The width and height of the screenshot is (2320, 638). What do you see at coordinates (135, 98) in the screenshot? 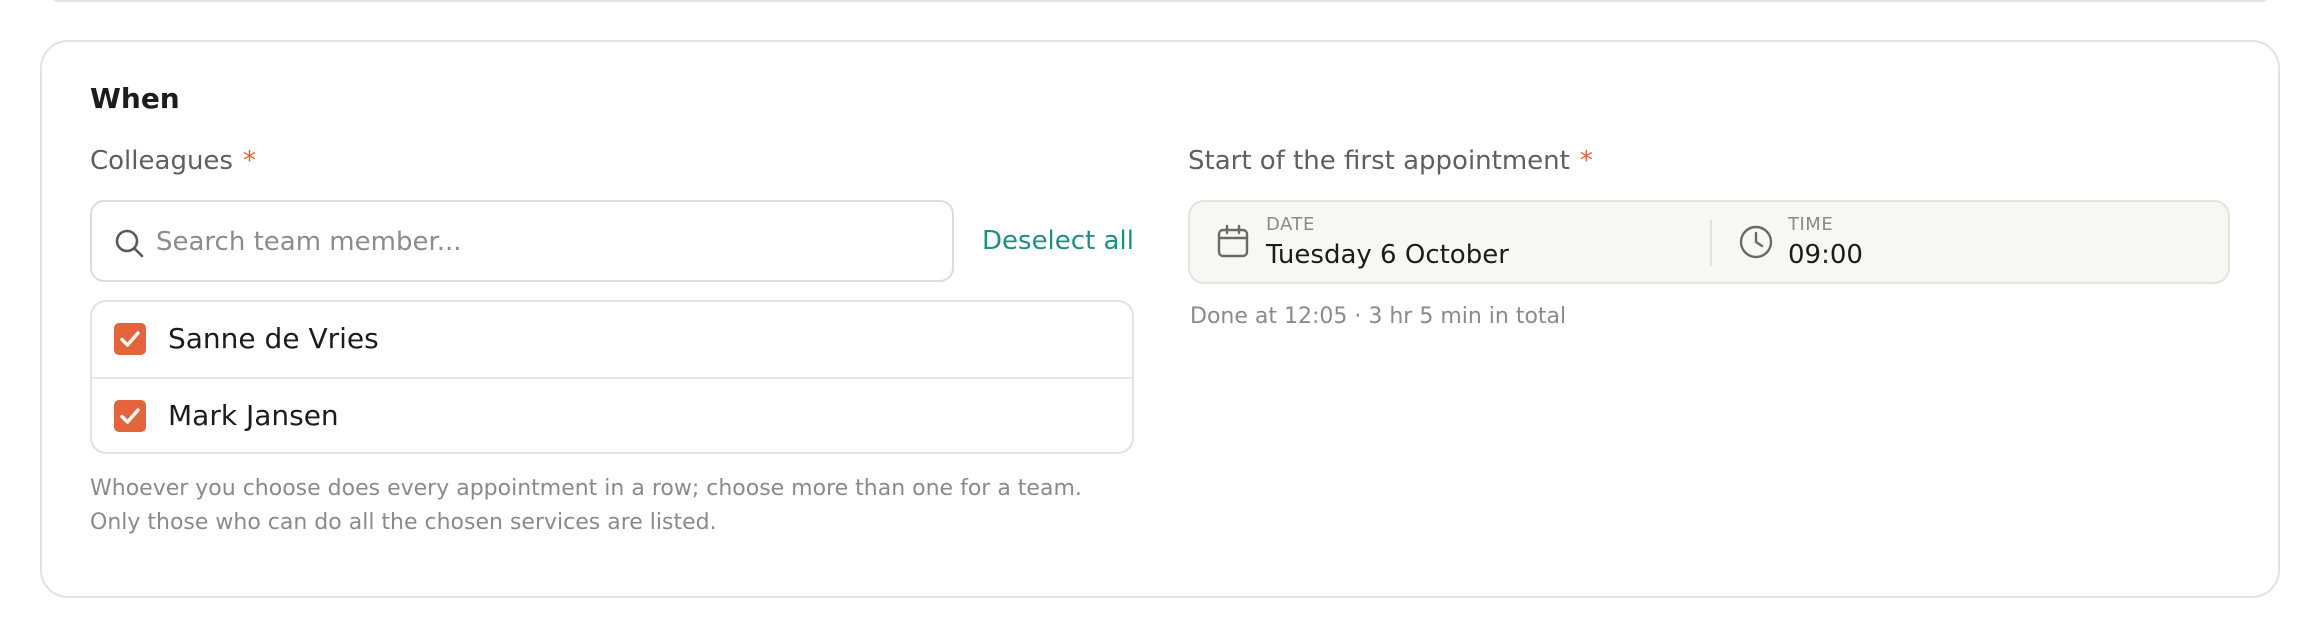
I see `section-title: When` at bounding box center [135, 98].